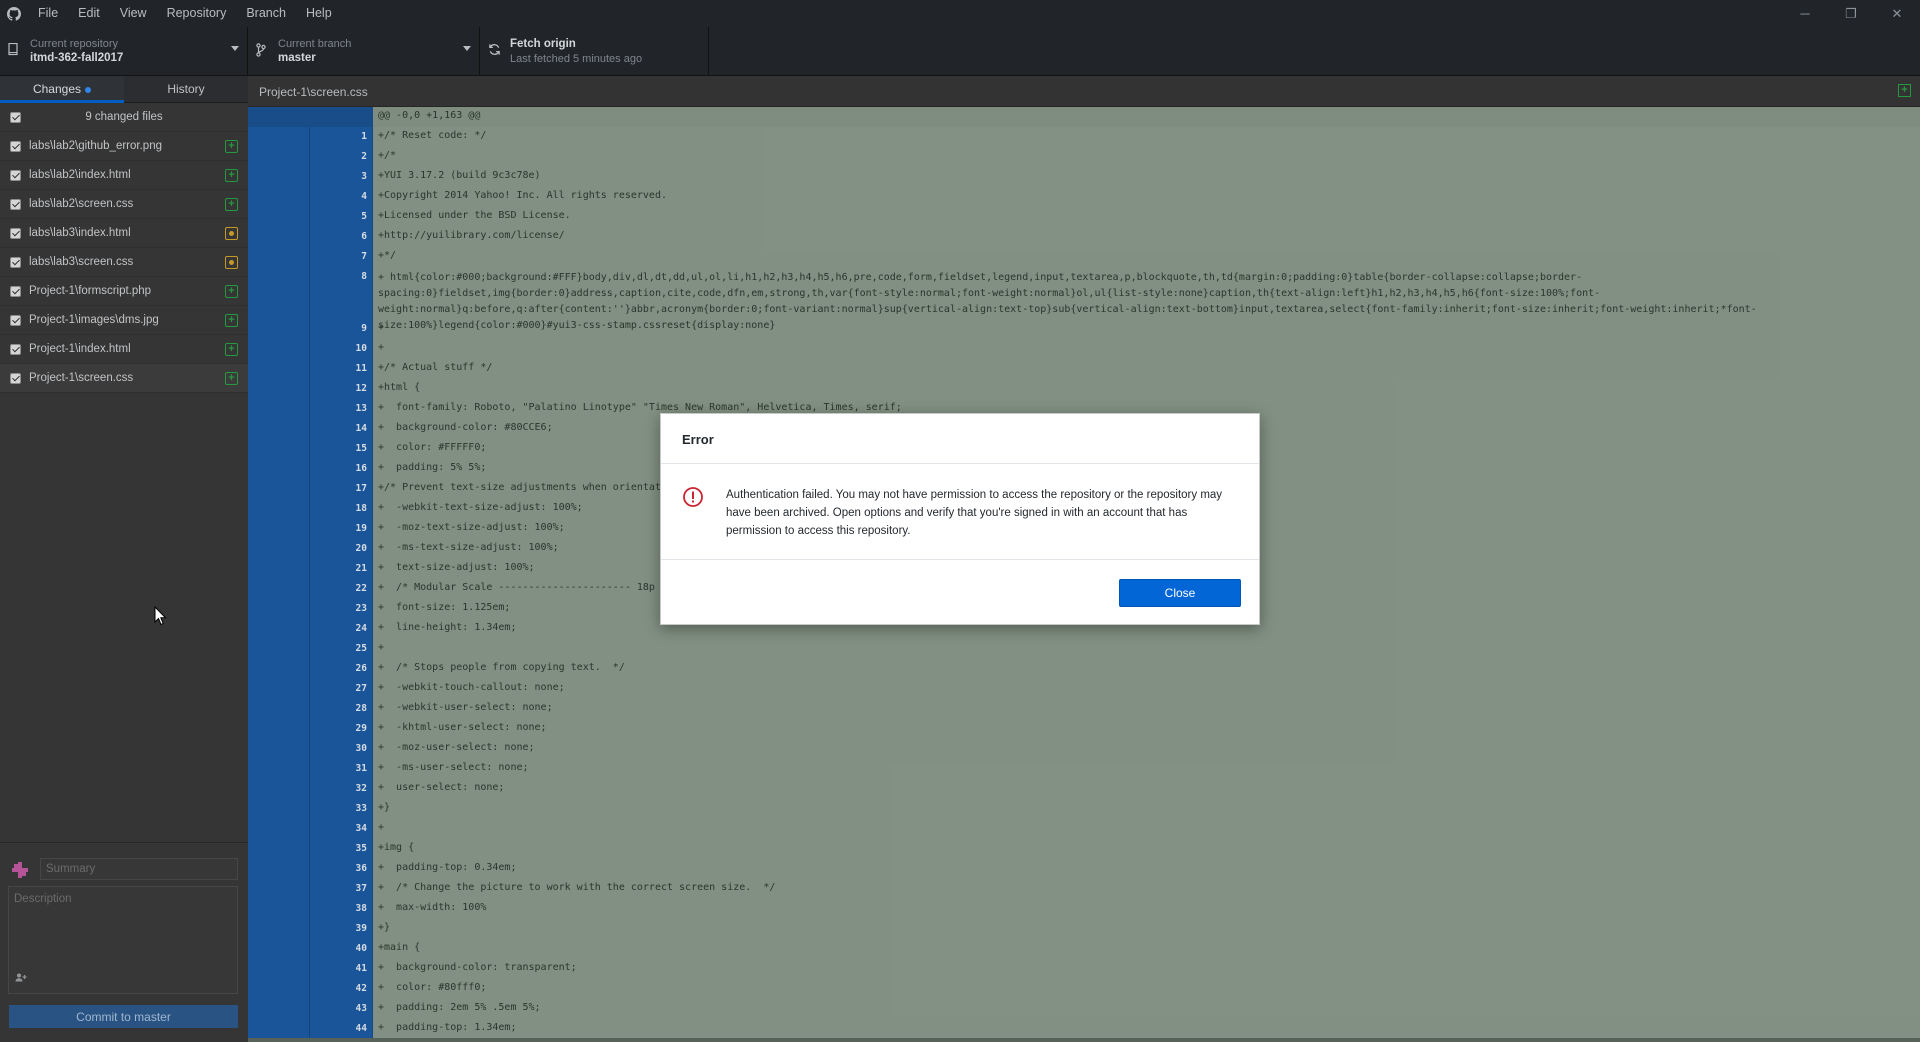  I want to click on mouse-cursor-icon, so click(160, 616).